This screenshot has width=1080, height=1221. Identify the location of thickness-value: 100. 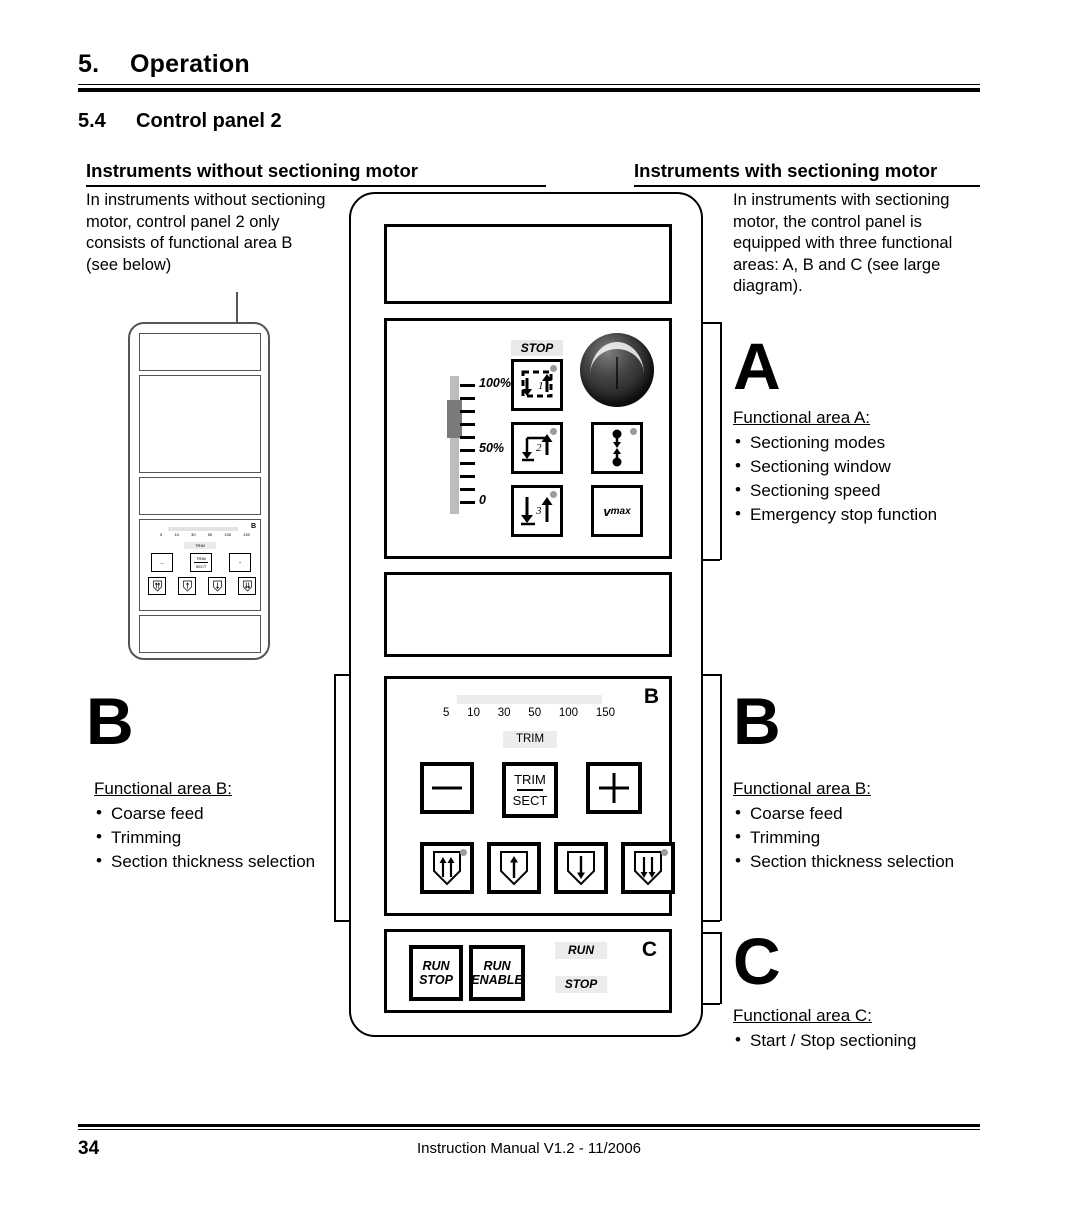
(568, 713).